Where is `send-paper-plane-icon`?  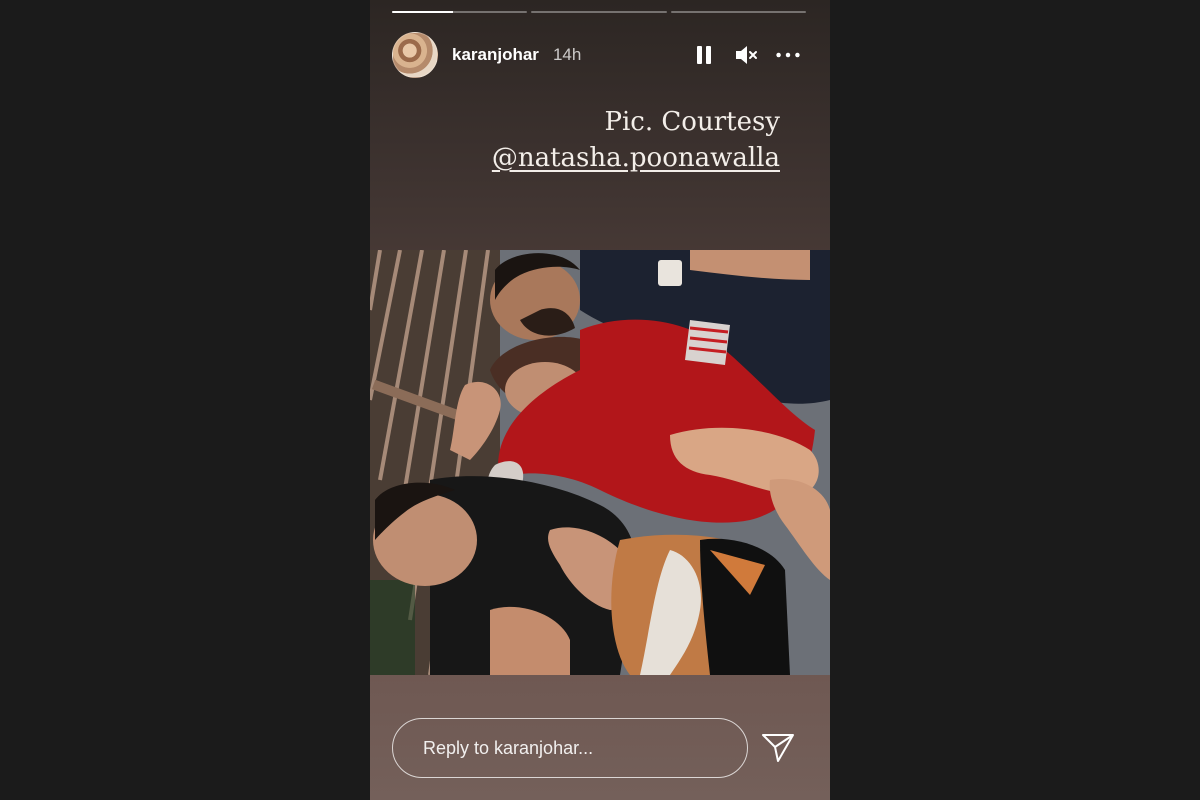 send-paper-plane-icon is located at coordinates (778, 748).